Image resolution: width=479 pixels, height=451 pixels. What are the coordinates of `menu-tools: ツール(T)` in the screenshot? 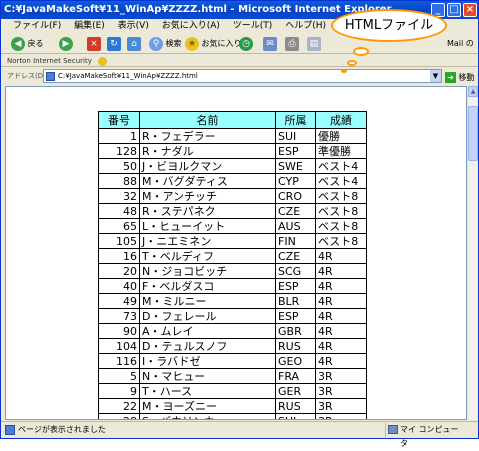 It's located at (253, 26).